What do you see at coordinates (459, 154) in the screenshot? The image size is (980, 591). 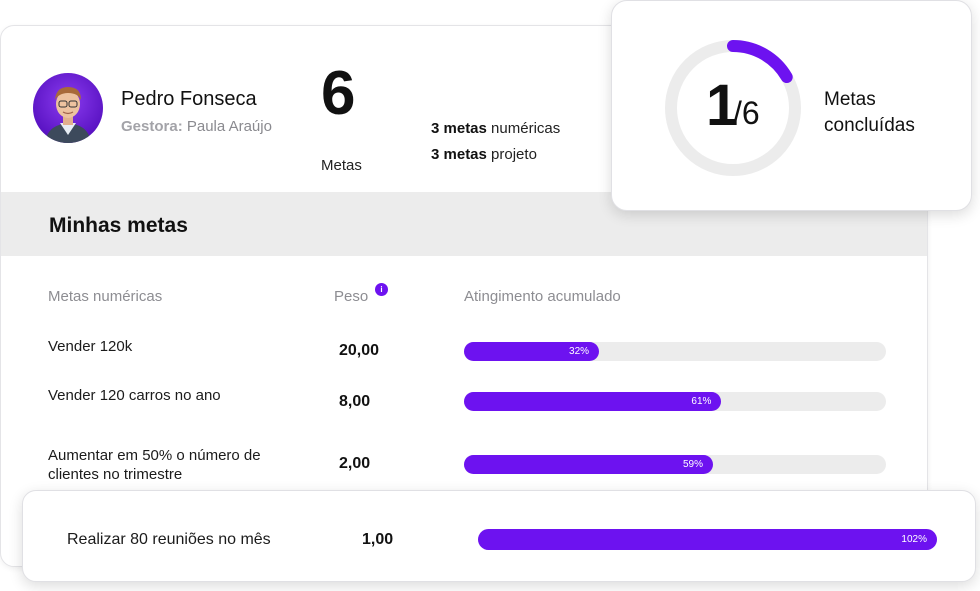 I see `project-goals-number: 3 metas` at bounding box center [459, 154].